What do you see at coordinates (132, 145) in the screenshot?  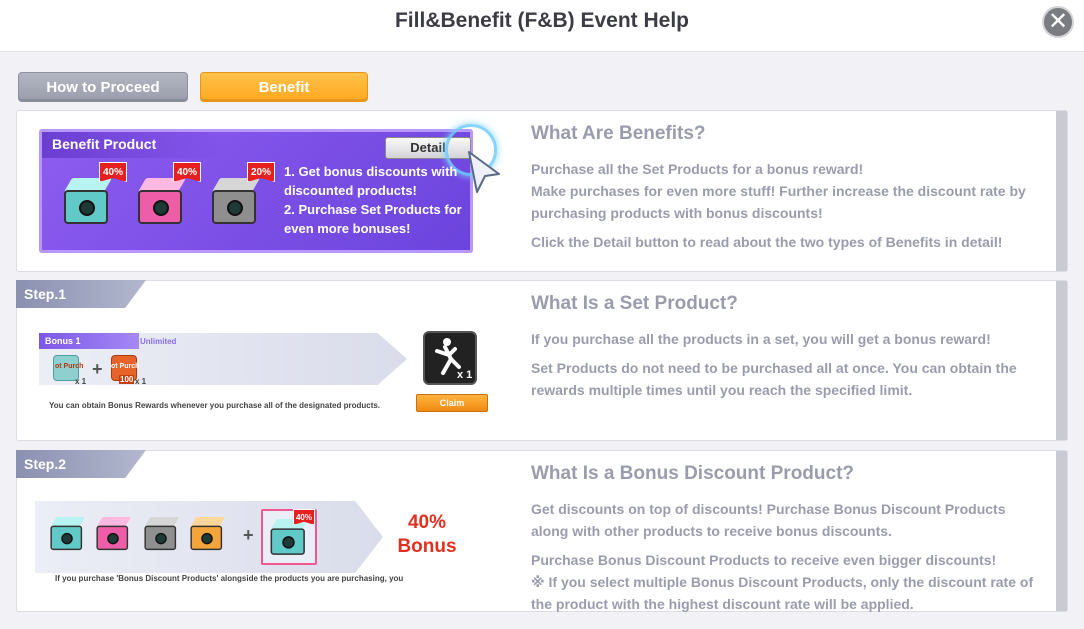 I see `benefit-product-header: Benefit Product` at bounding box center [132, 145].